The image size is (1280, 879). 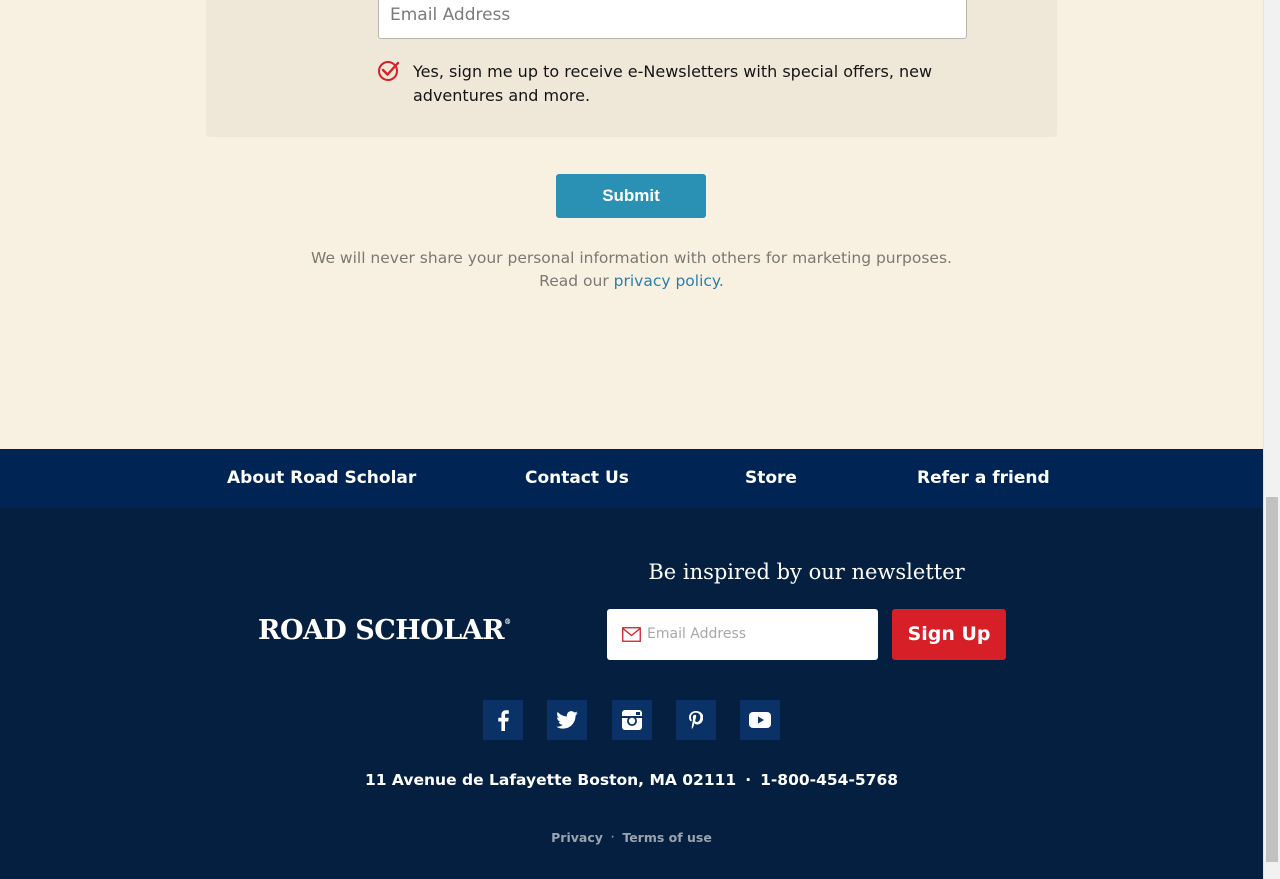 What do you see at coordinates (771, 478) in the screenshot?
I see `nav-store: Store` at bounding box center [771, 478].